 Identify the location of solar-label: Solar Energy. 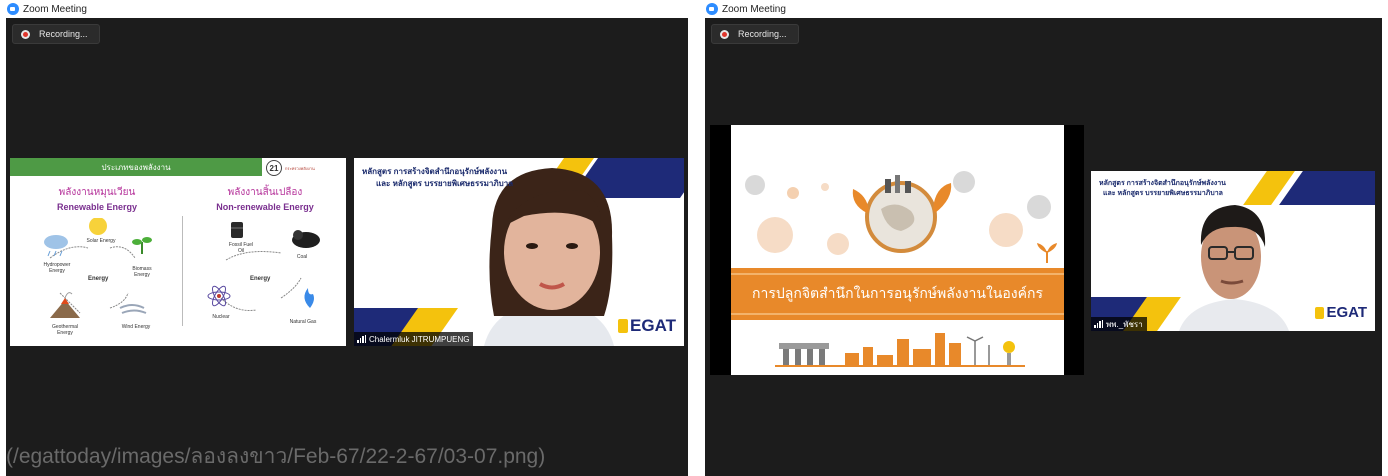
(101, 241).